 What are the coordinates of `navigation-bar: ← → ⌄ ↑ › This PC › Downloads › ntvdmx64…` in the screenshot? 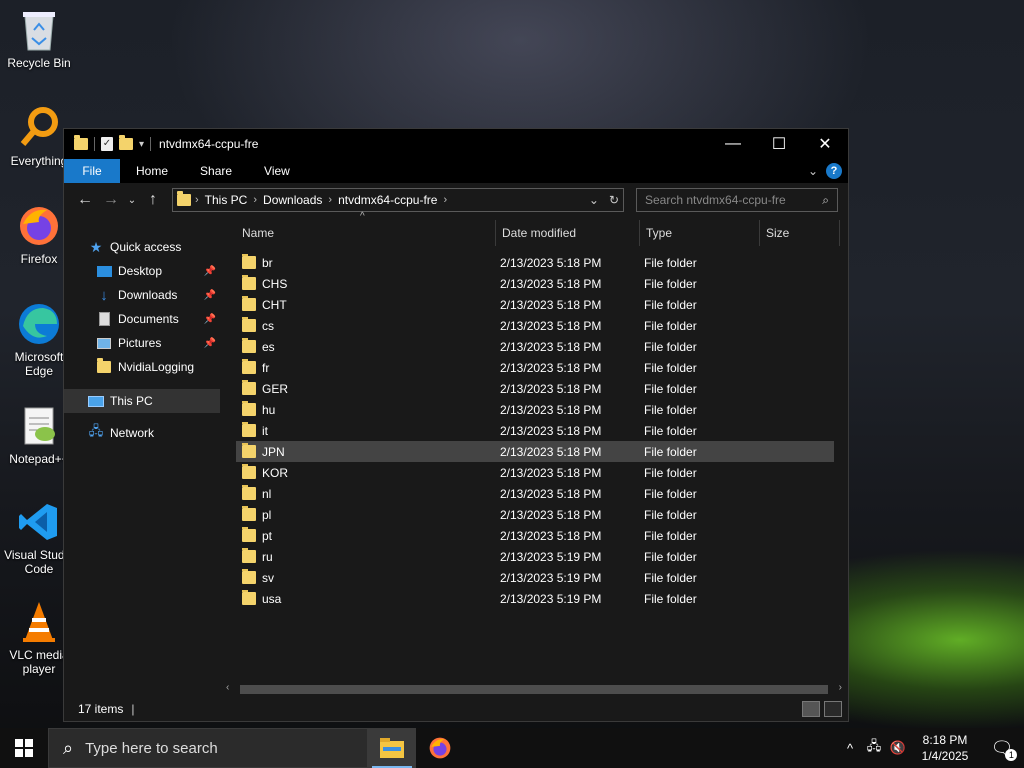 It's located at (456, 200).